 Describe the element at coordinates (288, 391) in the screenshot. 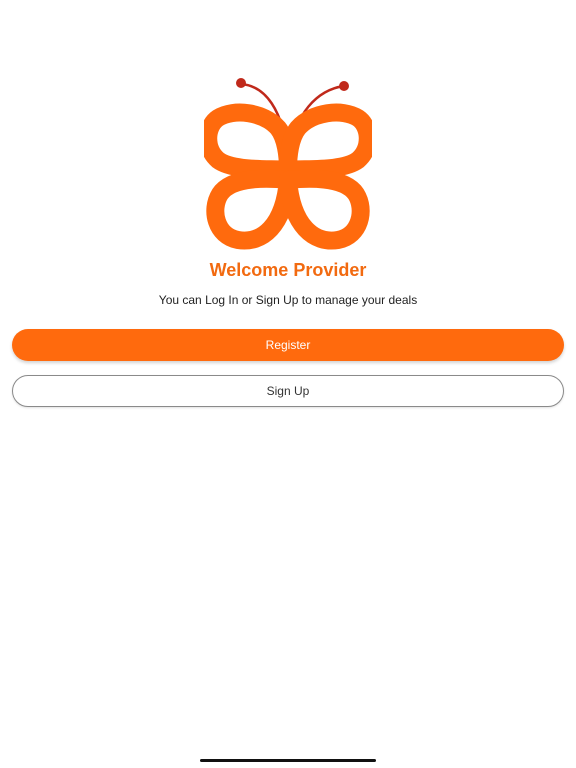

I see `sign-up-button: Sign Up` at that location.